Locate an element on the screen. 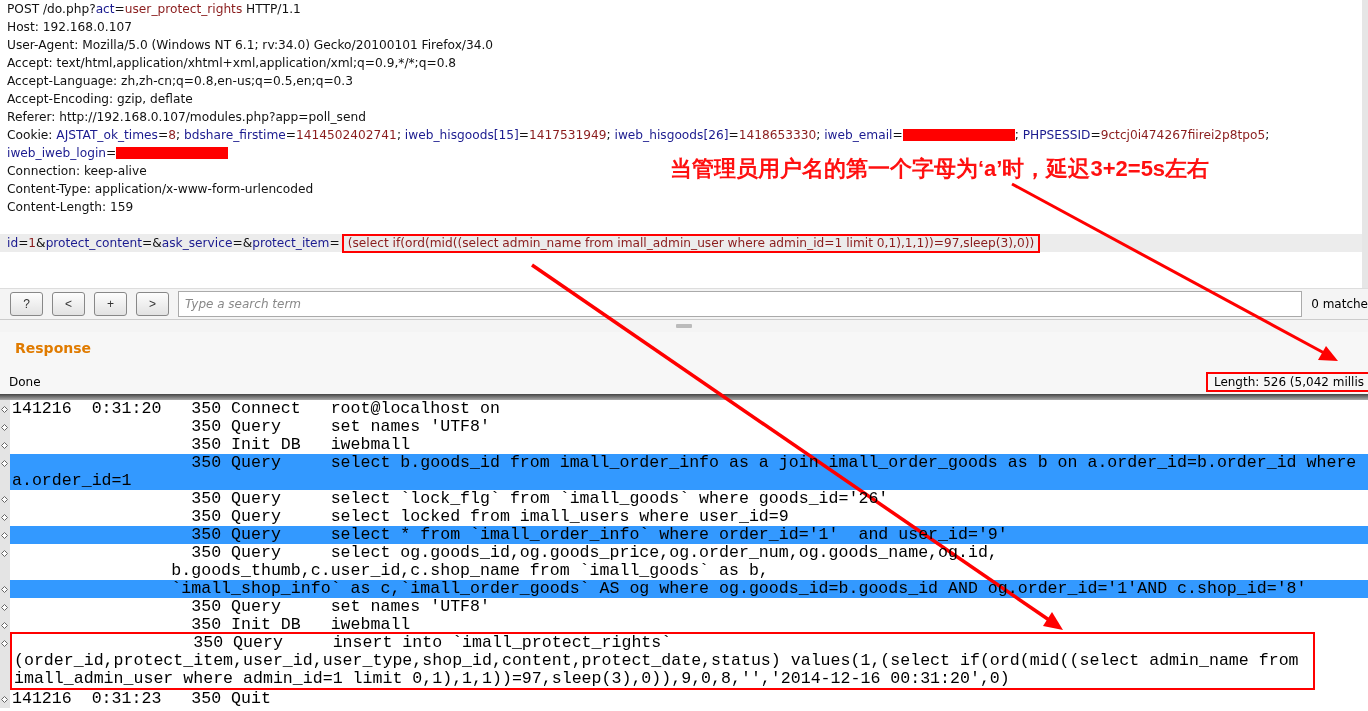 The width and height of the screenshot is (1368, 711). search-nav-button: > is located at coordinates (152, 304).